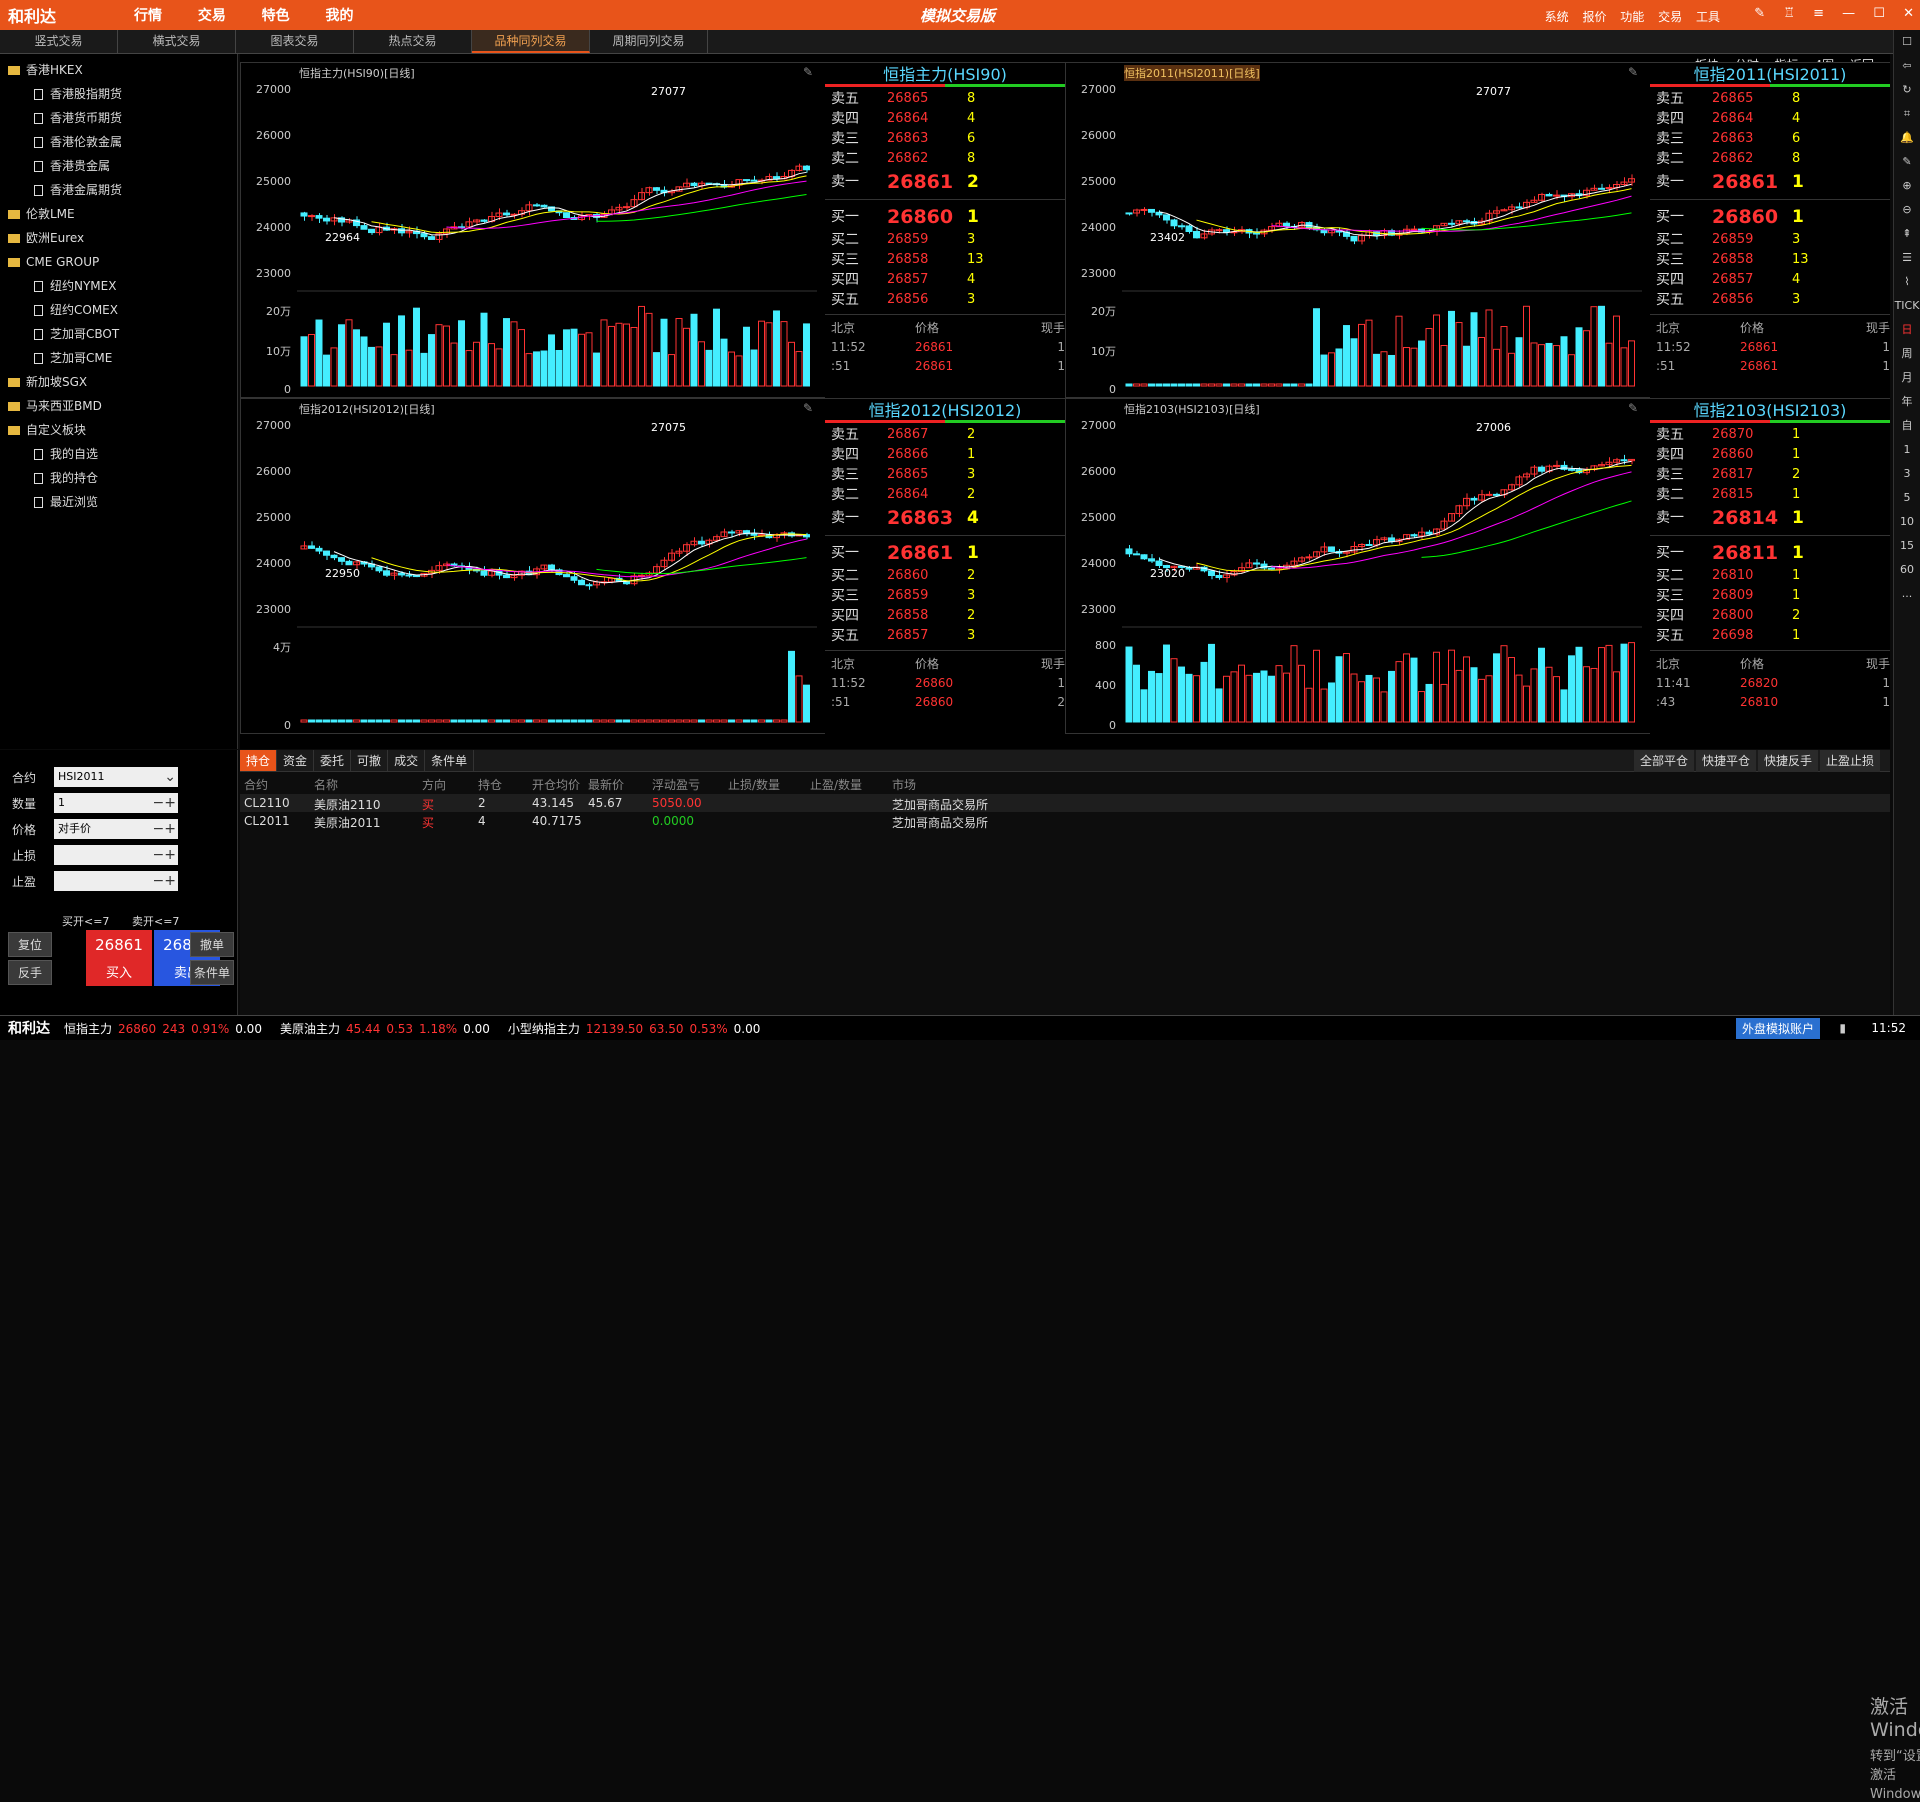 The image size is (1920, 1802). What do you see at coordinates (1907, 42) in the screenshot?
I see `tool-icon: ☐` at bounding box center [1907, 42].